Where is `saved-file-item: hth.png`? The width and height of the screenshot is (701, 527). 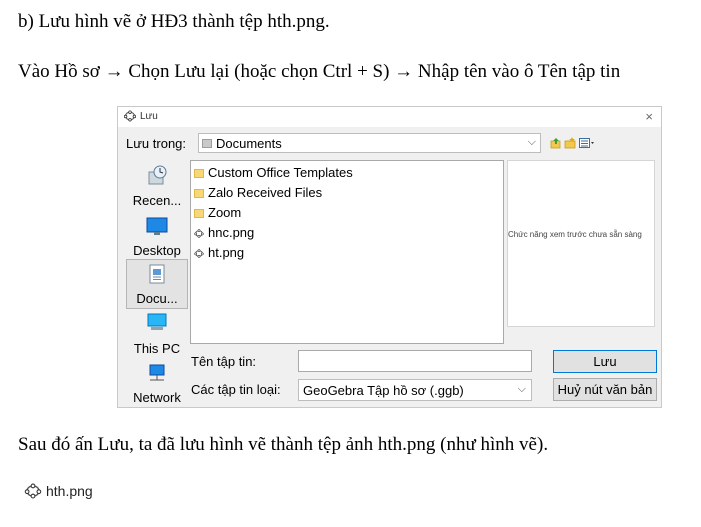 saved-file-item: hth.png is located at coordinates (58, 491).